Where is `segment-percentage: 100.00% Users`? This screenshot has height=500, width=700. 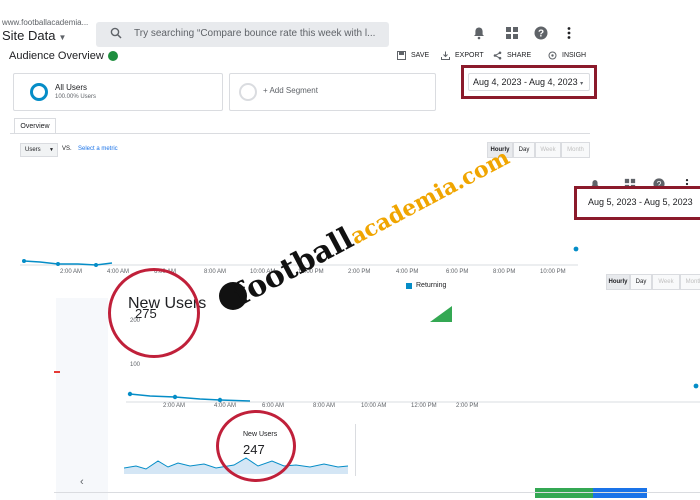 segment-percentage: 100.00% Users is located at coordinates (76, 97).